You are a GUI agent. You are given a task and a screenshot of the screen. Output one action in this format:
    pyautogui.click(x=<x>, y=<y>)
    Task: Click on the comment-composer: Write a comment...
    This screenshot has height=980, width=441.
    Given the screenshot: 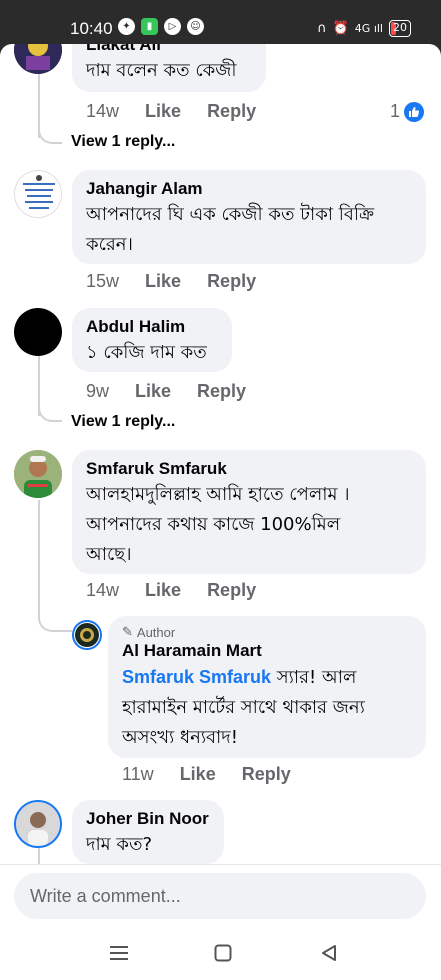 What is the action you would take?
    pyautogui.click(x=220, y=895)
    